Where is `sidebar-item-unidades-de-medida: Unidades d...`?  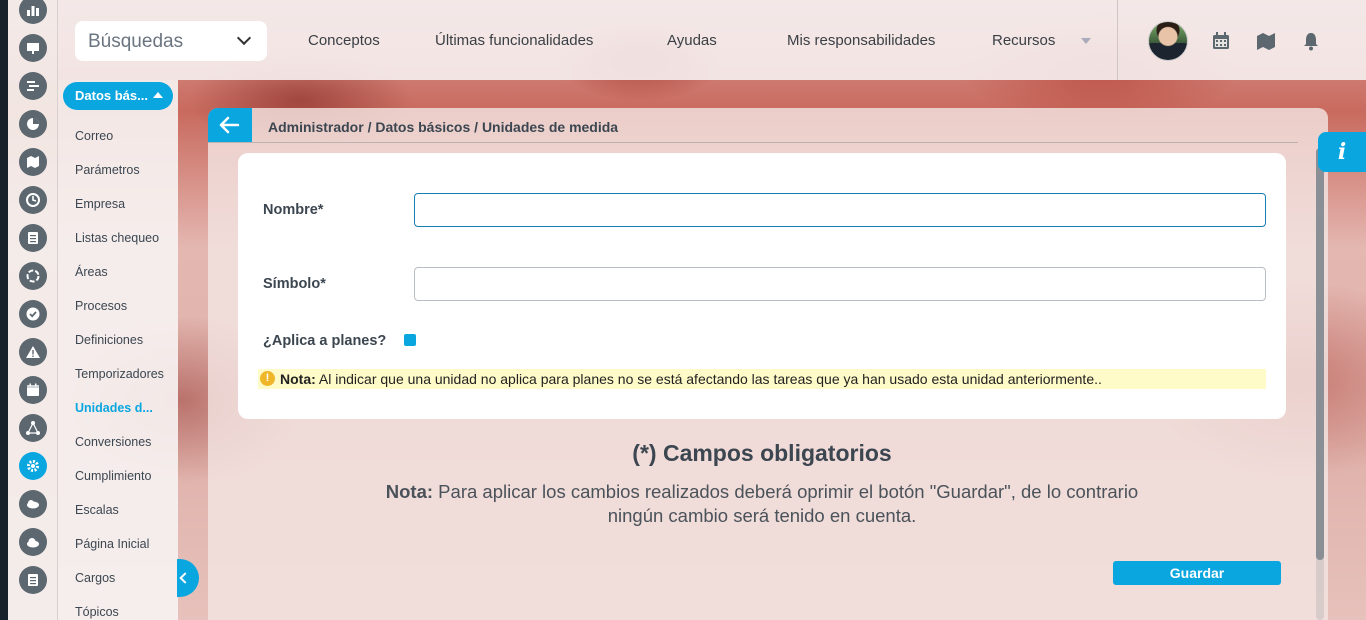 sidebar-item-unidades-de-medida: Unidades d... is located at coordinates (114, 408).